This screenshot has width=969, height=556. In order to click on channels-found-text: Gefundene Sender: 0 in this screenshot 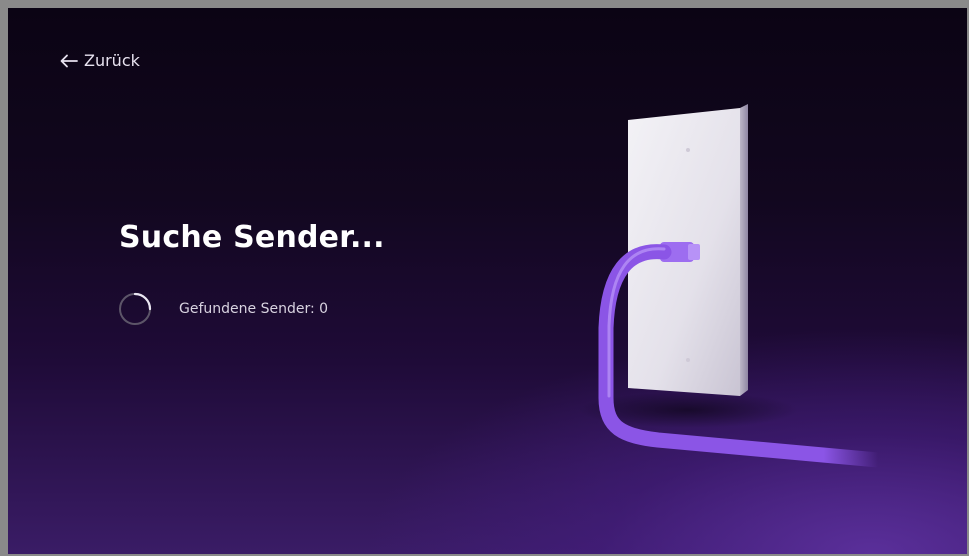, I will do `click(253, 309)`.